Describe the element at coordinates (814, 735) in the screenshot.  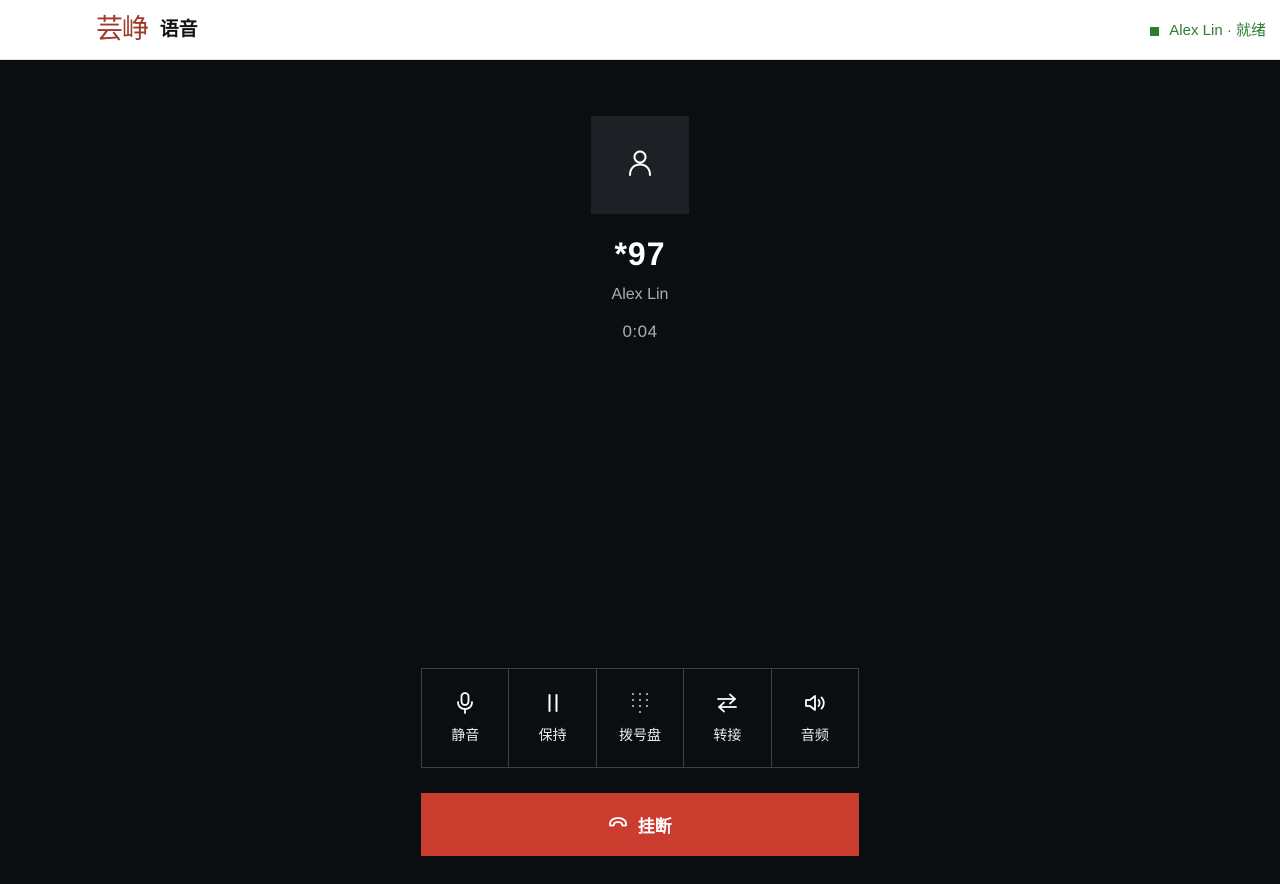
I see `audio-label: 音频` at that location.